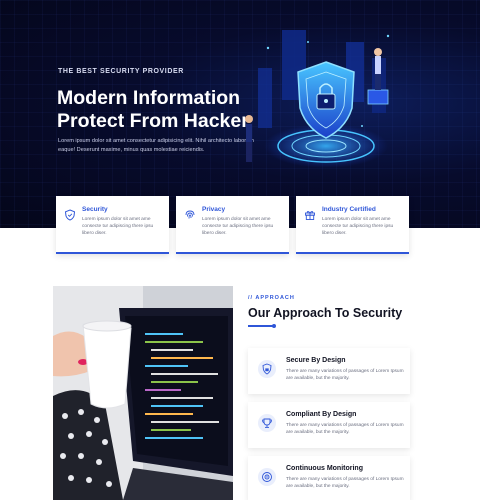 This screenshot has height=500, width=480. I want to click on approach-title: Compliant By Design, so click(321, 414).